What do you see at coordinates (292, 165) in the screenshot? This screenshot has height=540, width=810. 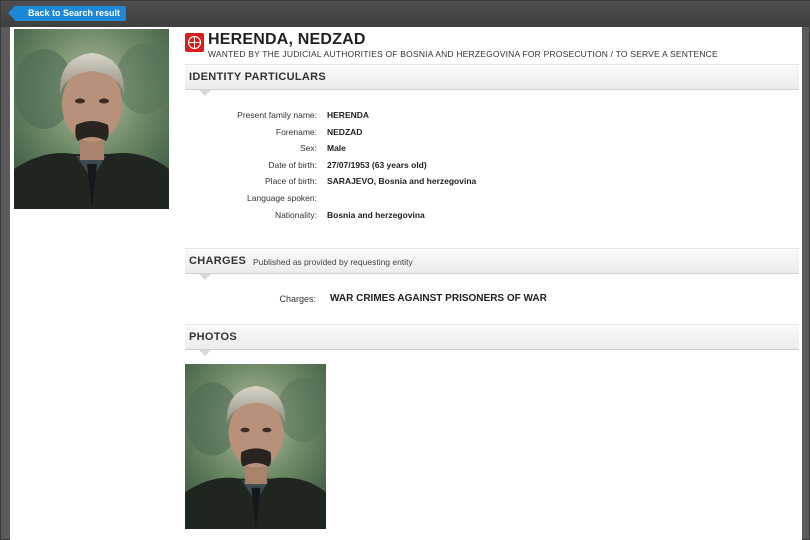 I see `identity-field-label: Date of birth:` at bounding box center [292, 165].